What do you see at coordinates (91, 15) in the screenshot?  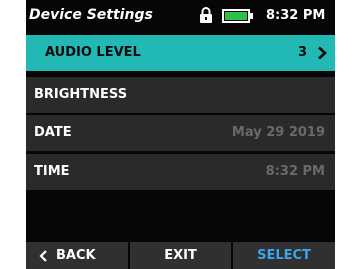 I see `page-title: Device Settings` at bounding box center [91, 15].